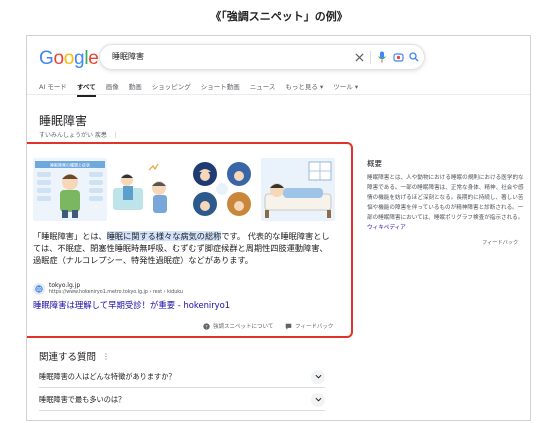 The width and height of the screenshot is (558, 423). What do you see at coordinates (414, 57) in the screenshot?
I see `search-icon` at bounding box center [414, 57].